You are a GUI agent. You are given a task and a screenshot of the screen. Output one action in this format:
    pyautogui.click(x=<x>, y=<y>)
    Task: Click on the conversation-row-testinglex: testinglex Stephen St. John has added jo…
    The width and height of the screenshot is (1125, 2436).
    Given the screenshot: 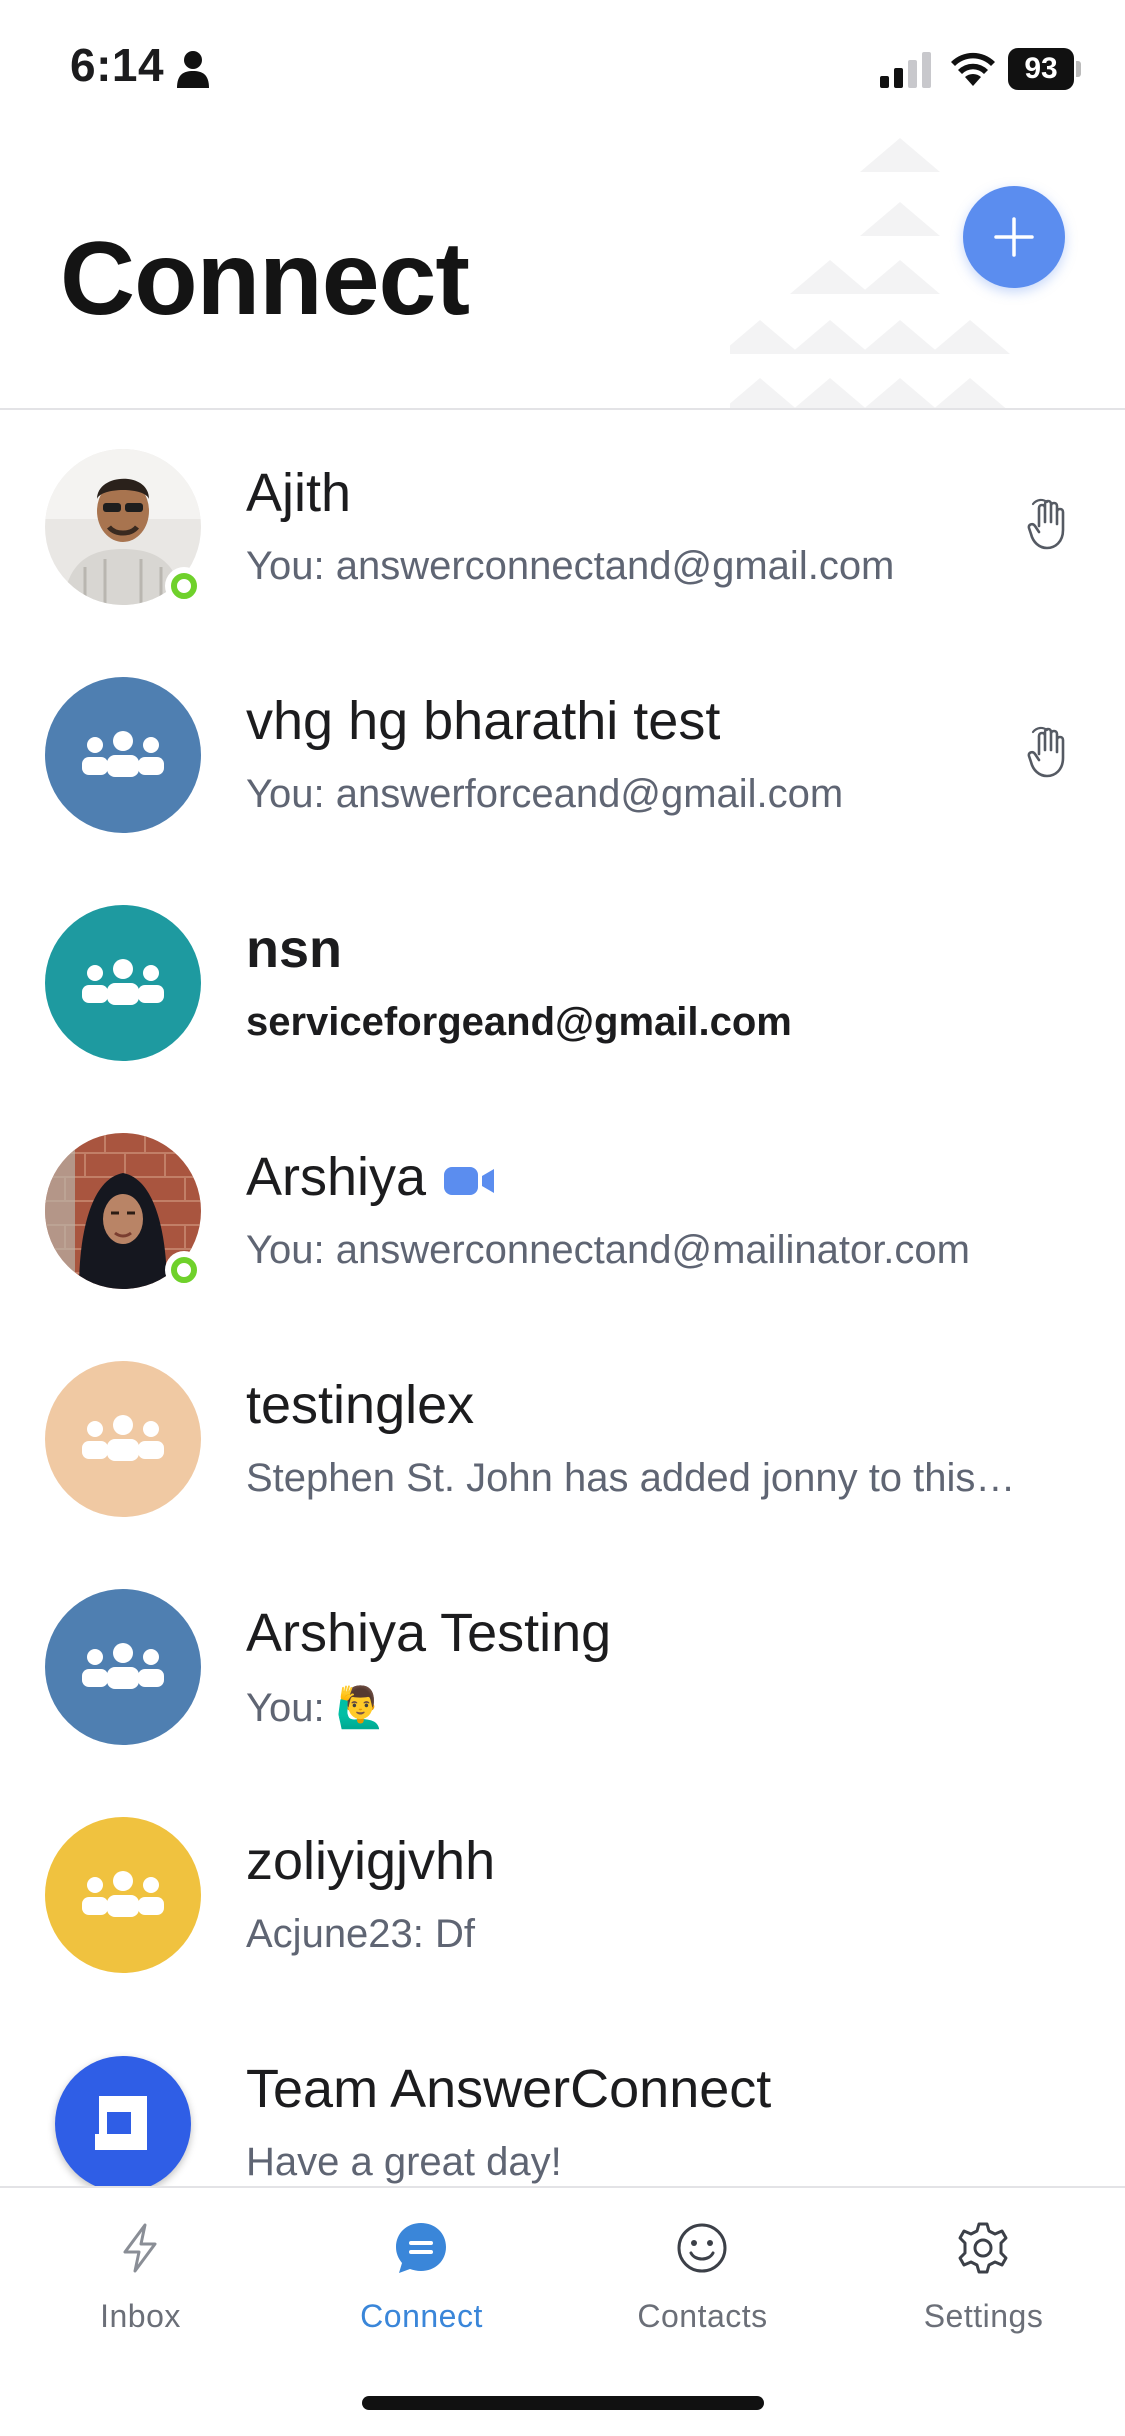 What is the action you would take?
    pyautogui.click(x=562, y=1436)
    